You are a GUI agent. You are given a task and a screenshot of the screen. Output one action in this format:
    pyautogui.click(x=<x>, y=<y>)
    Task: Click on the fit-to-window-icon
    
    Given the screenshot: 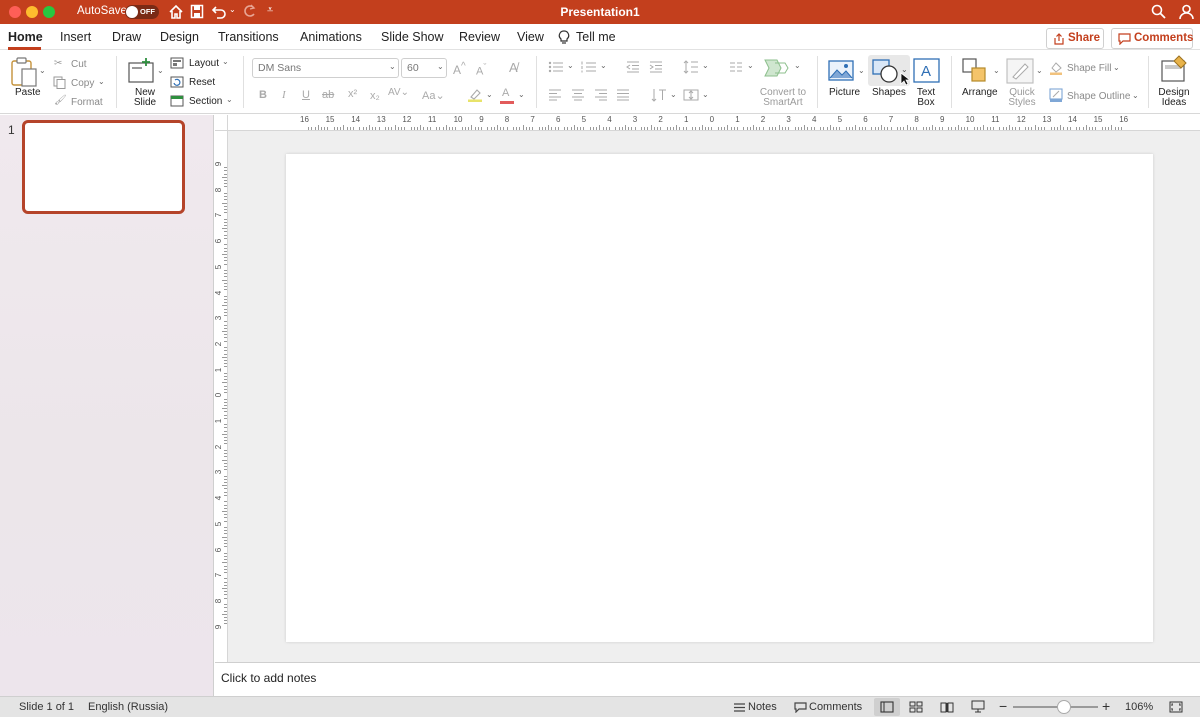 What is the action you would take?
    pyautogui.click(x=1176, y=707)
    